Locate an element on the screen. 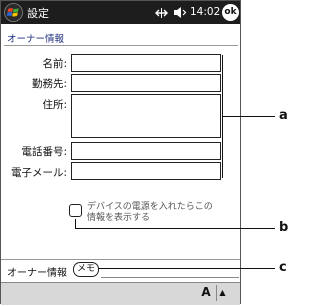 This screenshot has height=306, width=320. title-bar: 設定 14:02 ok is located at coordinates (120, 12).